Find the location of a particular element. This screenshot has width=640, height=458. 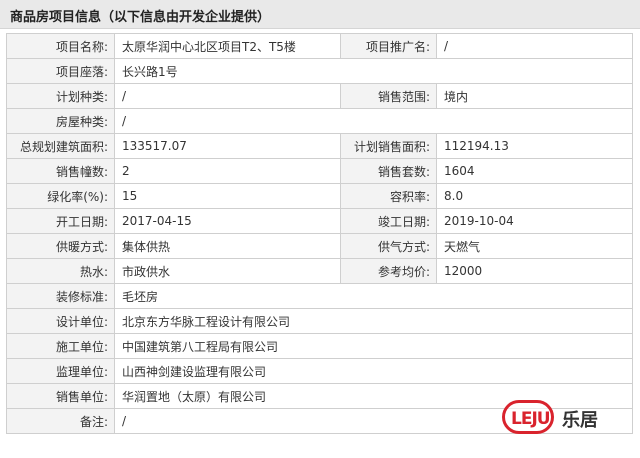

table-row: 项目座落: 长兴路1号 is located at coordinates (319, 71).